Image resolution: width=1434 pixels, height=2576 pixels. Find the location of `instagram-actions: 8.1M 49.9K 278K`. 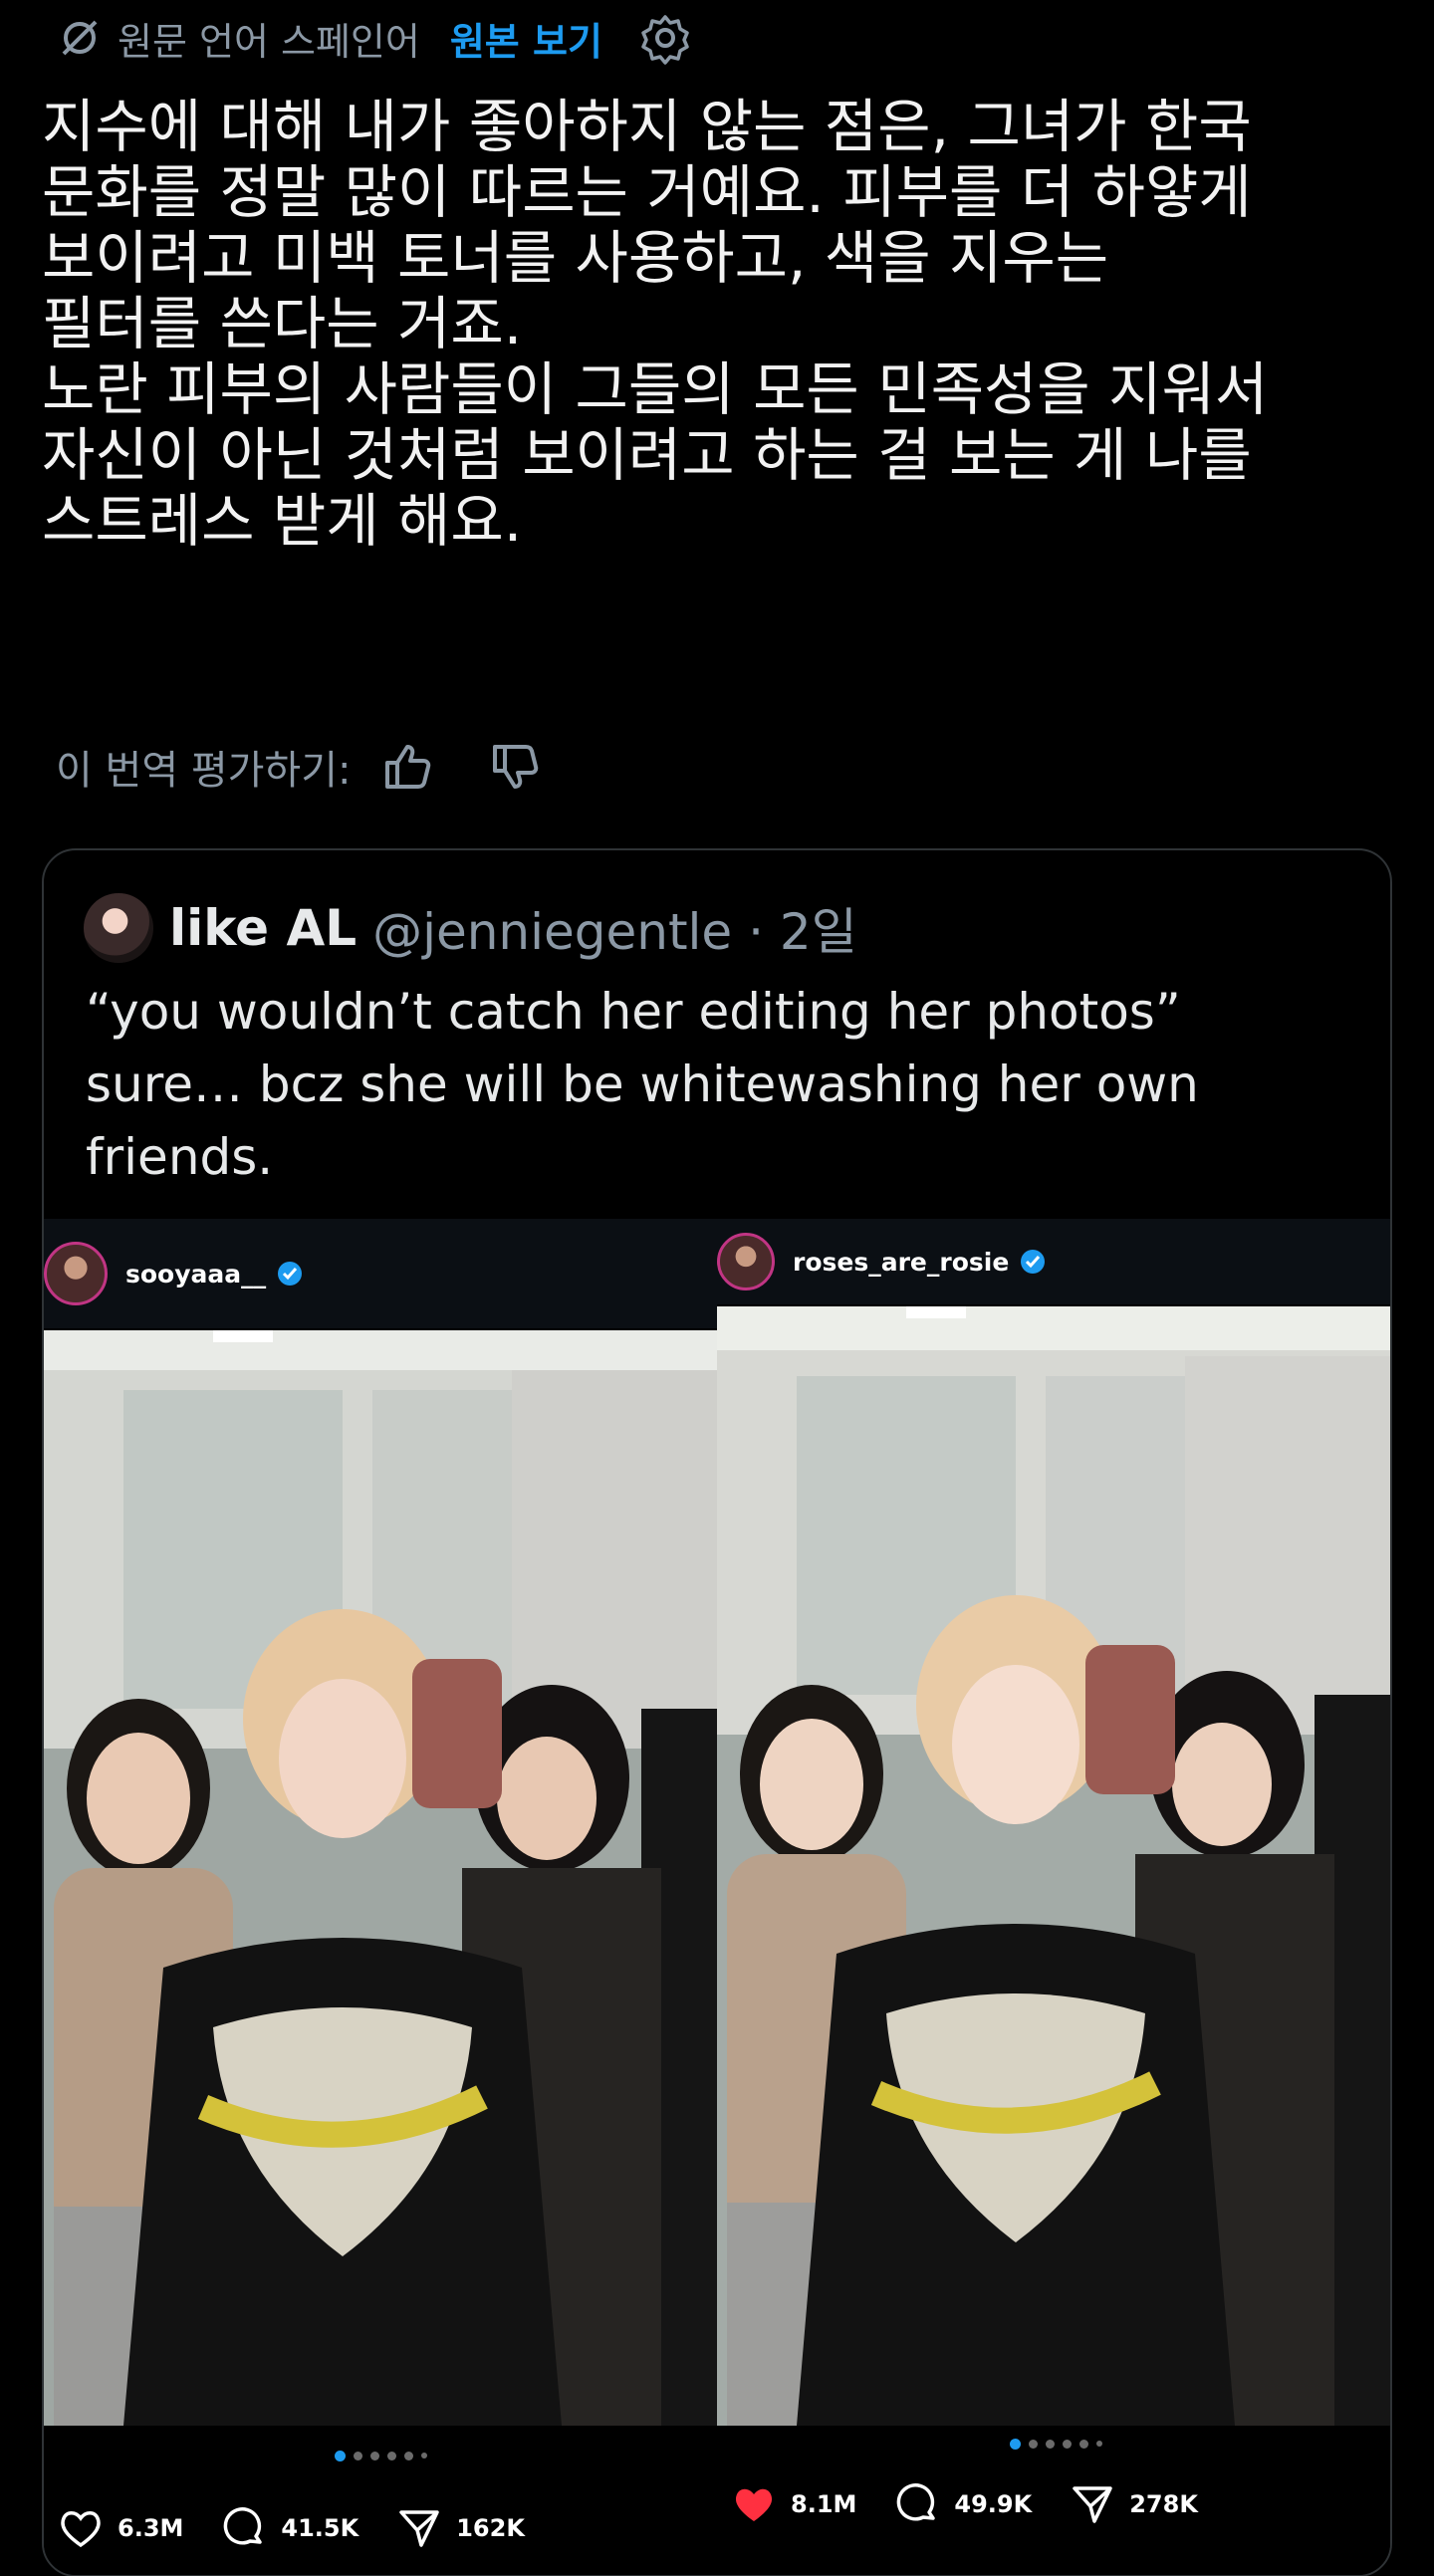

instagram-actions: 8.1M 49.9K 278K is located at coordinates (976, 2504).